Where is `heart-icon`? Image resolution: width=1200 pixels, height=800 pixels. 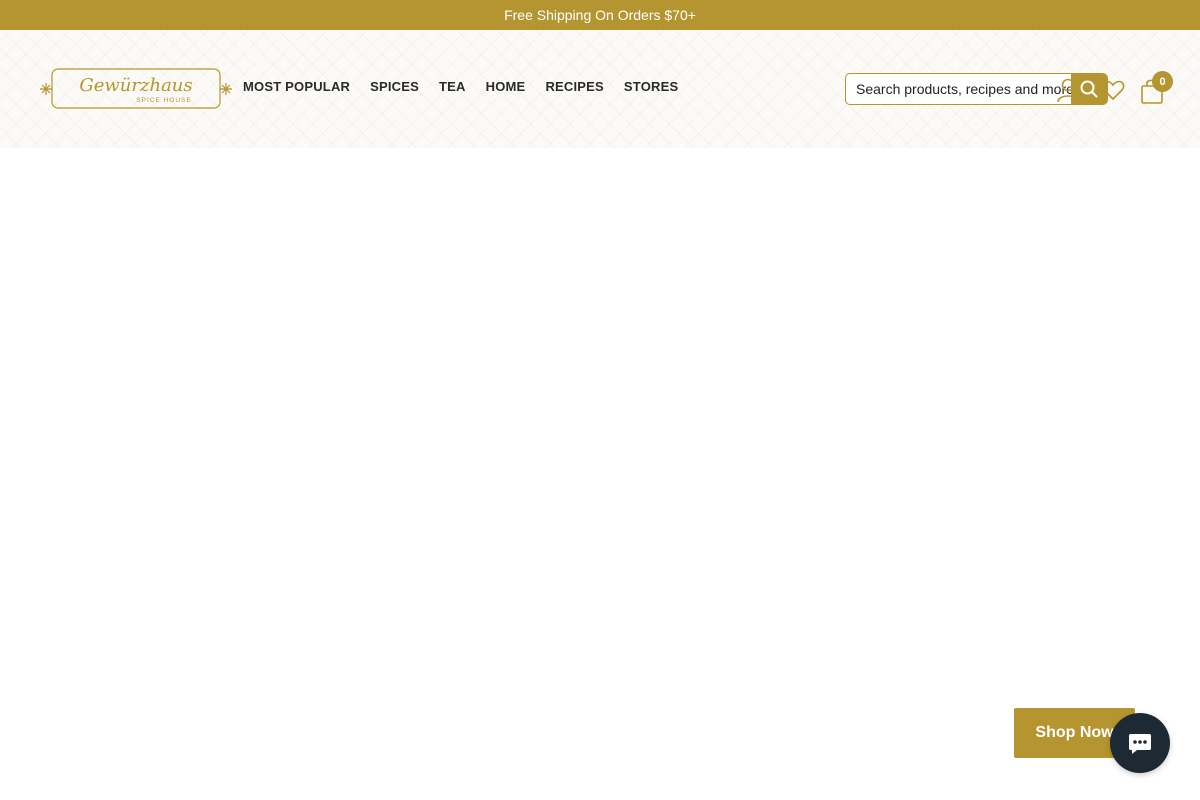
heart-icon is located at coordinates (1113, 90).